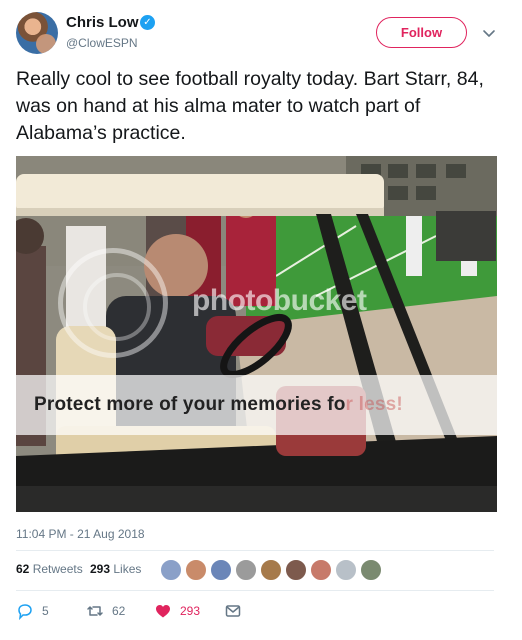  Describe the element at coordinates (25, 612) in the screenshot. I see `reply-icon` at that location.